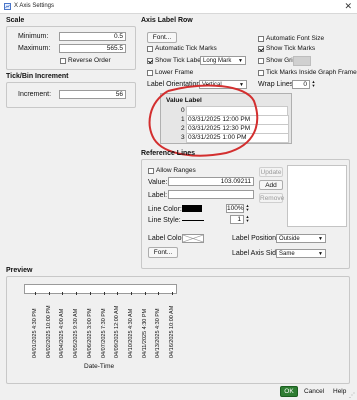 This screenshot has width=357, height=400. Describe the element at coordinates (247, 208) in the screenshot. I see `pct-spinner: ▲ ▼` at that location.